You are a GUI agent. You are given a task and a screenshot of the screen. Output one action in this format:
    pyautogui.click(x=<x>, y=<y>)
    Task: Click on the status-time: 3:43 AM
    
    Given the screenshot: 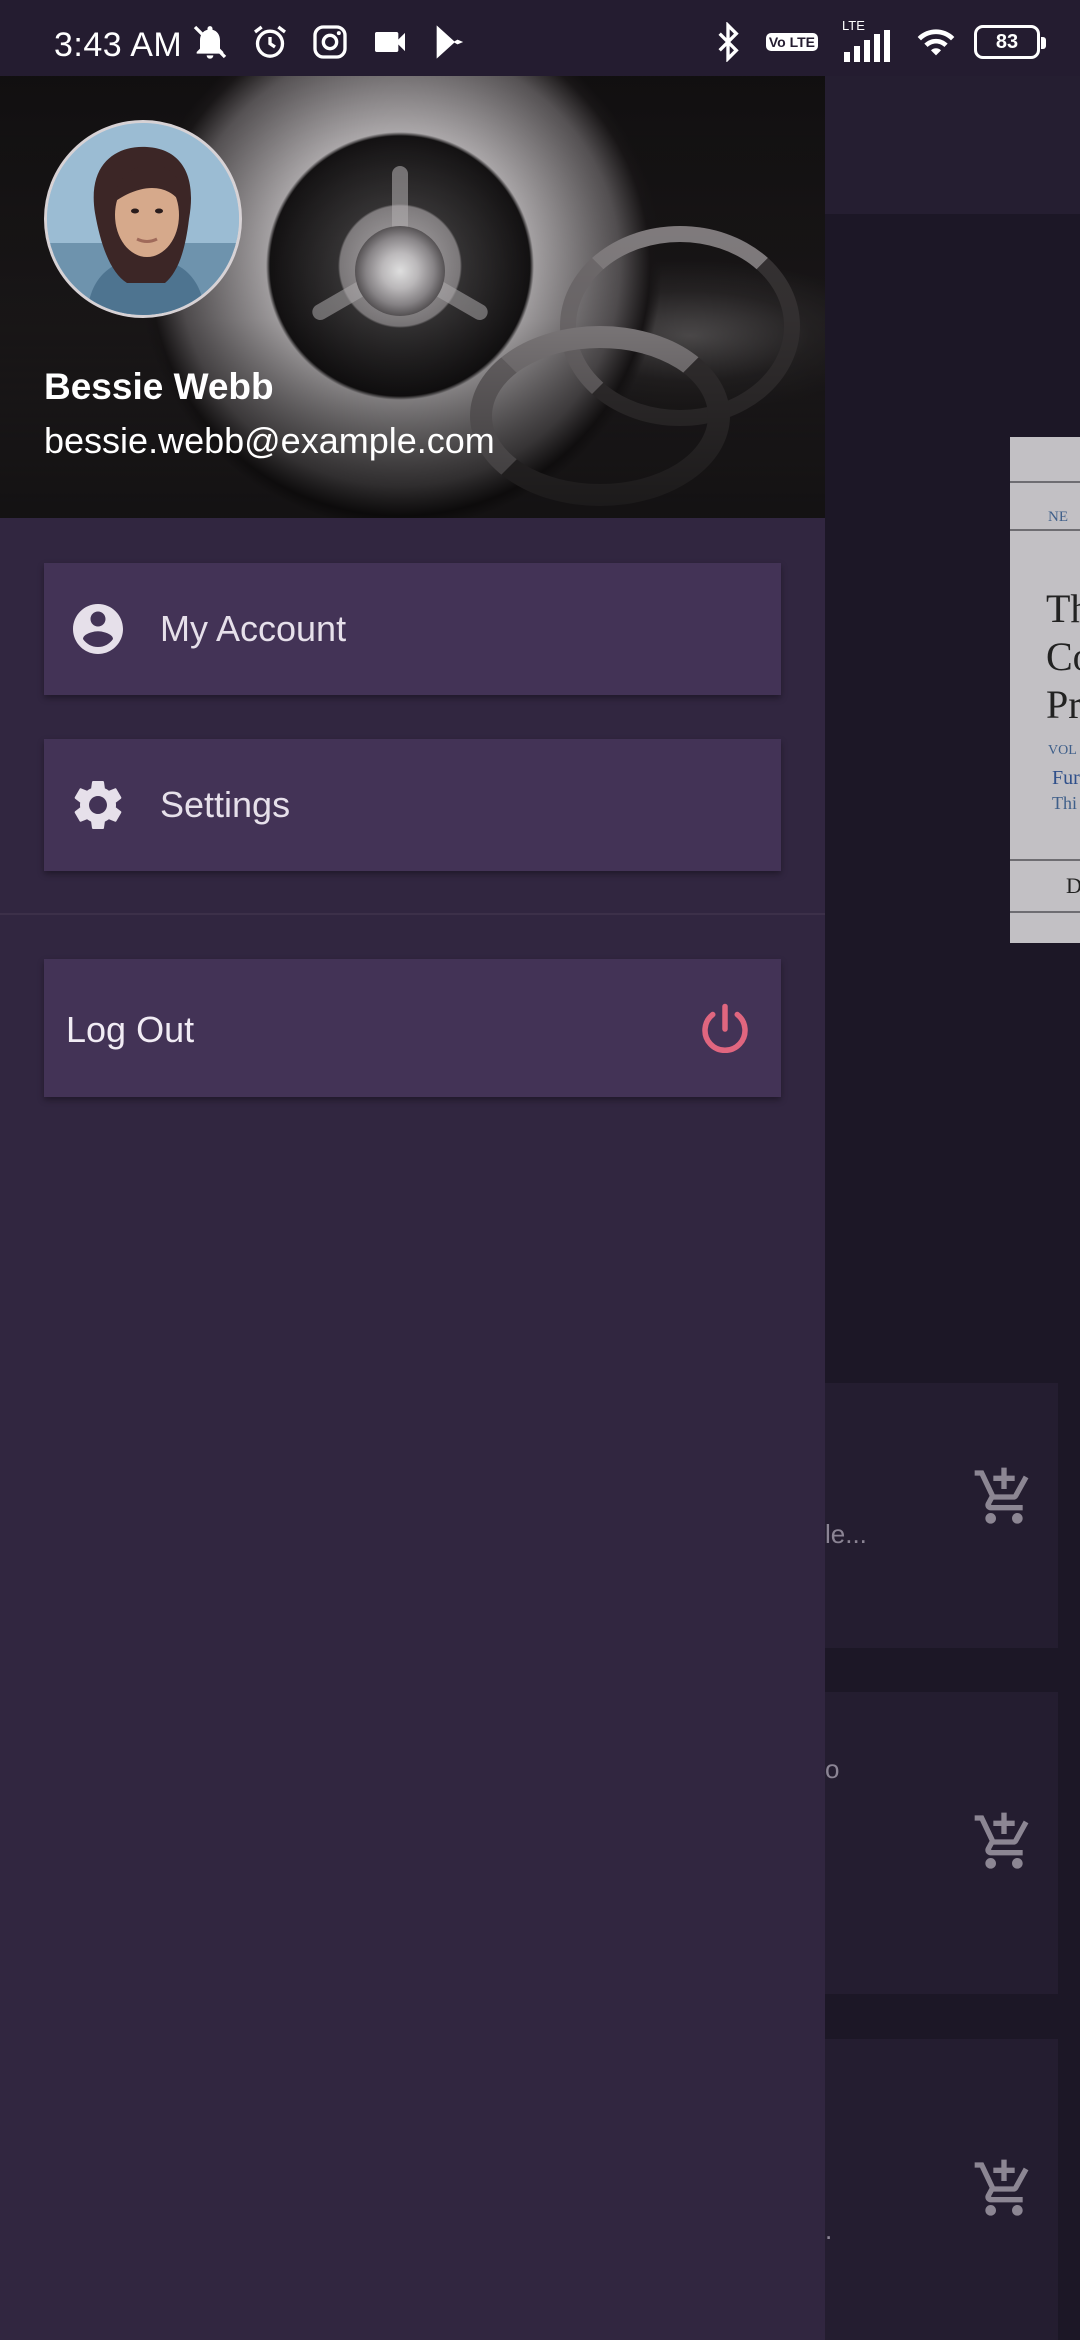 What is the action you would take?
    pyautogui.click(x=118, y=45)
    